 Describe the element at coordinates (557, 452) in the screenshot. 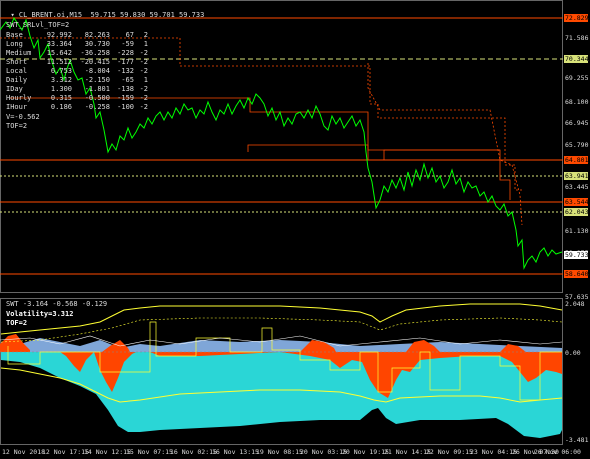

I see `time-label: 26 Nov 06:00` at that location.